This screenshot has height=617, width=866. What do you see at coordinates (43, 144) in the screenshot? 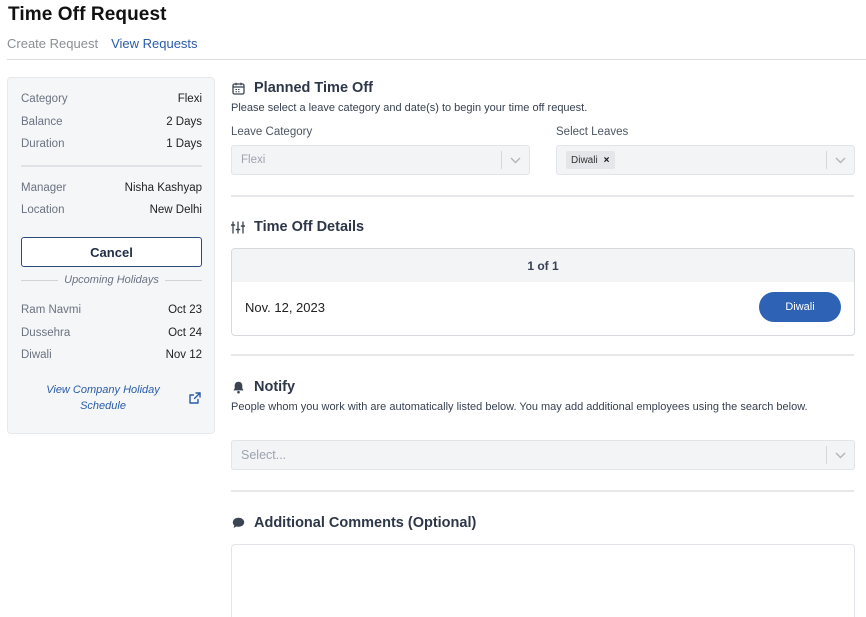
I see `summary-key: Duration` at bounding box center [43, 144].